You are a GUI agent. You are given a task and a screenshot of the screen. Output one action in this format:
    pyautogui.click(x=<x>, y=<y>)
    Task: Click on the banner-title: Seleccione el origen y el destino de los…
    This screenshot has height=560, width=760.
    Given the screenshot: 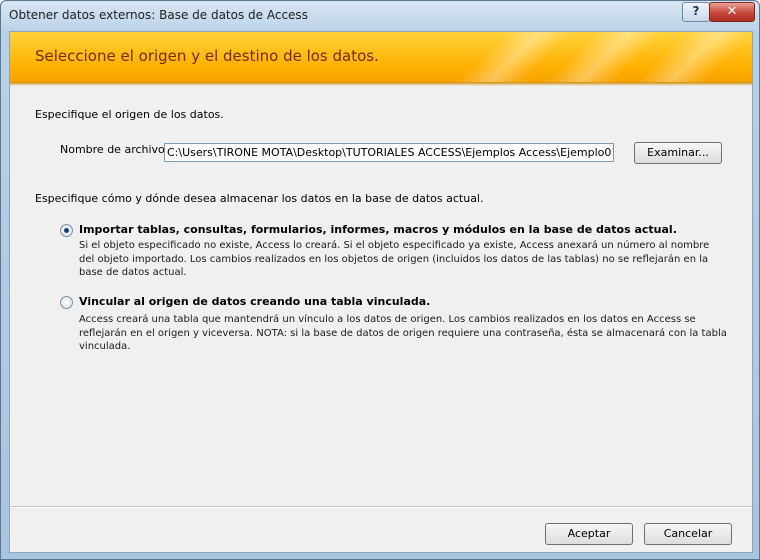 What is the action you would take?
    pyautogui.click(x=207, y=56)
    